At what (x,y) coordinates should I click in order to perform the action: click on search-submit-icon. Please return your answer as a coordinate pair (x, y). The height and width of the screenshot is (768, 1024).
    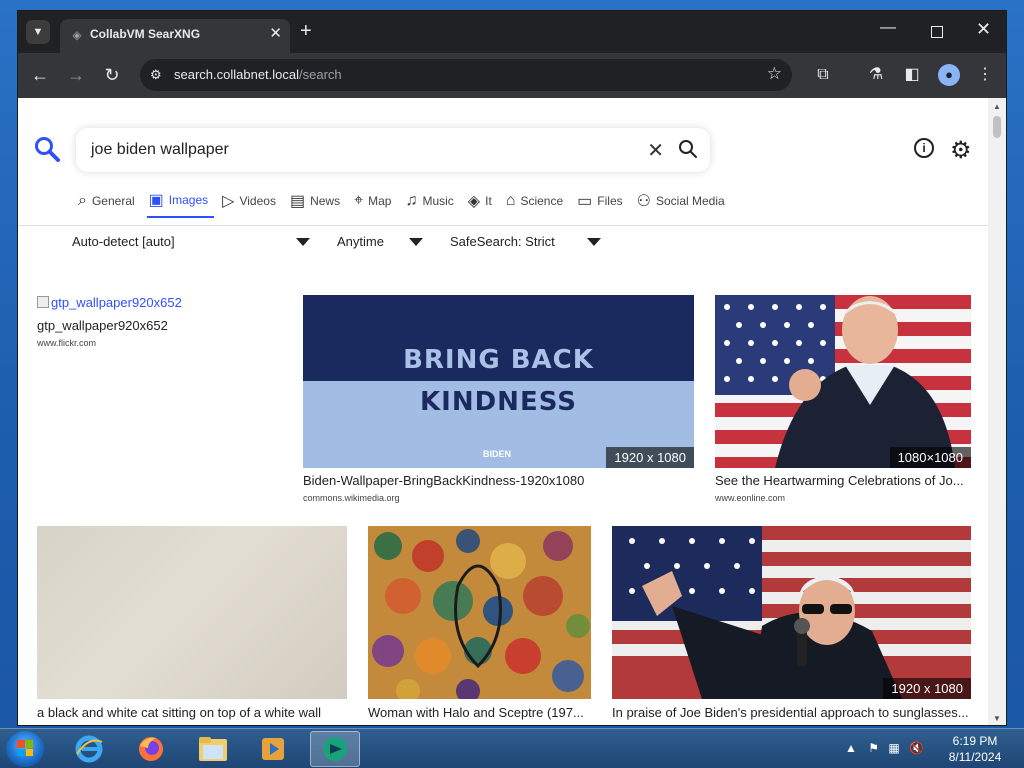
    Looking at the image, I should click on (688, 149).